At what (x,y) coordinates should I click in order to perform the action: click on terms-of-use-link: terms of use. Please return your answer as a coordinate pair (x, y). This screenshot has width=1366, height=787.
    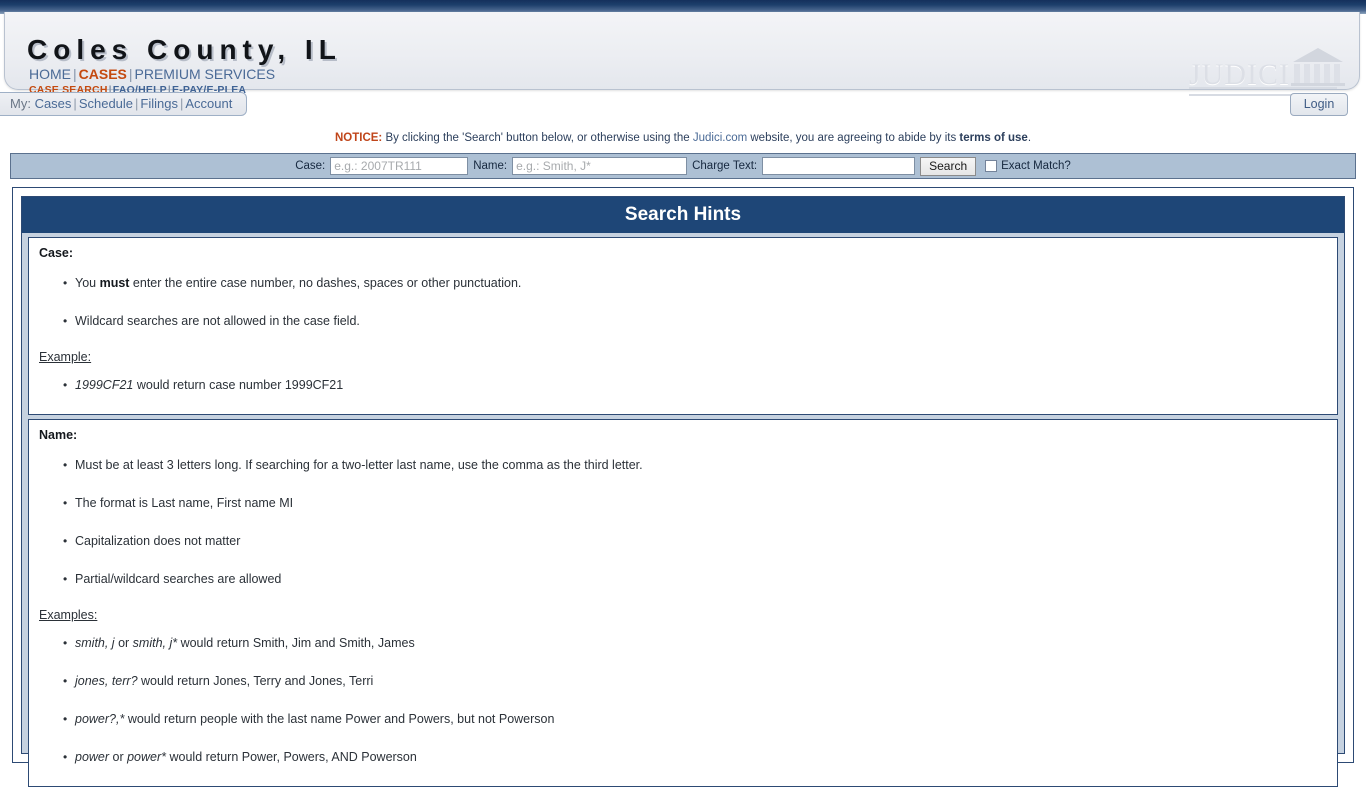
    Looking at the image, I should click on (993, 138).